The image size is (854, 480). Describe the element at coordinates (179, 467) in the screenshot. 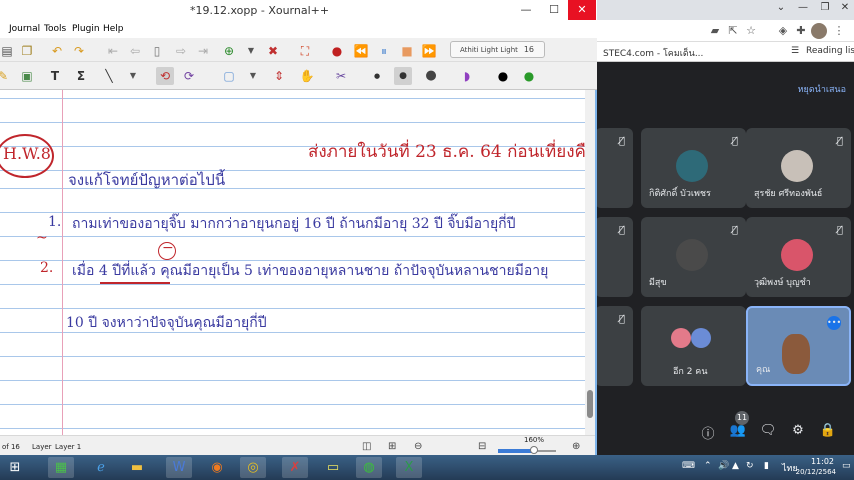

I see `word-app-icon: W` at that location.